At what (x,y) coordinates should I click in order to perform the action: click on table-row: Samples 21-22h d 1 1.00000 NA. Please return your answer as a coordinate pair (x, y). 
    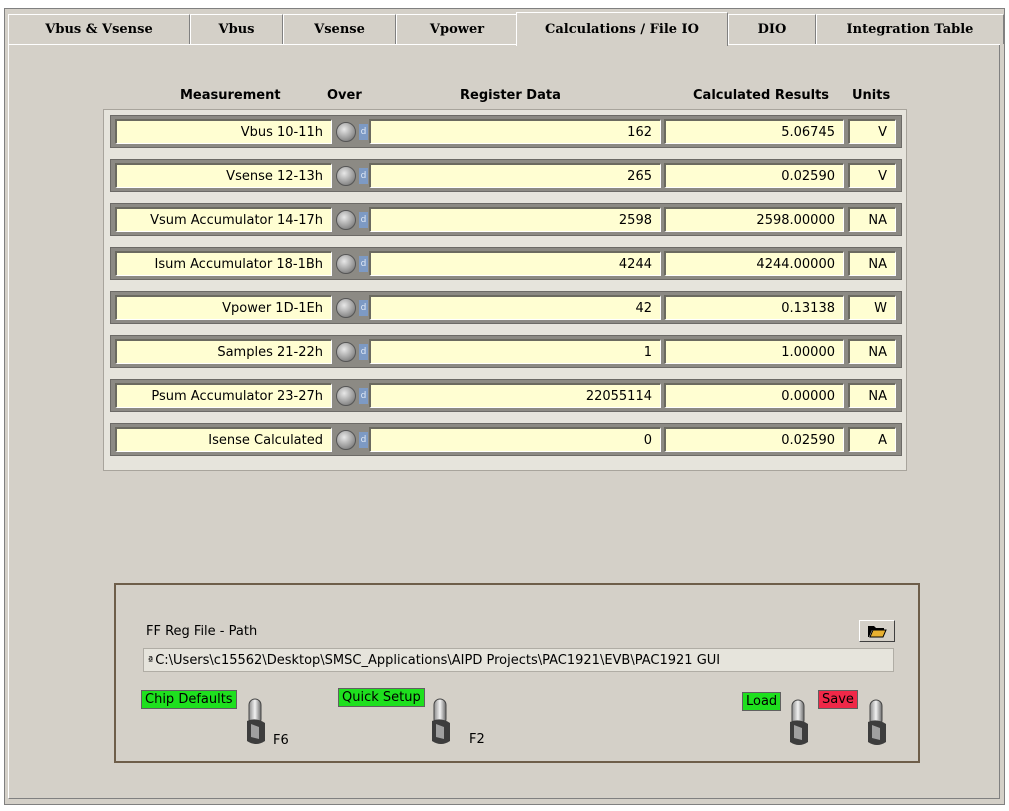
    Looking at the image, I should click on (506, 351).